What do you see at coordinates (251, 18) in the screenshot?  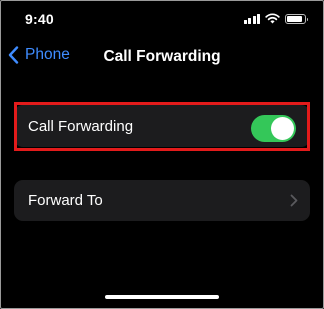 I see `signal-icon` at bounding box center [251, 18].